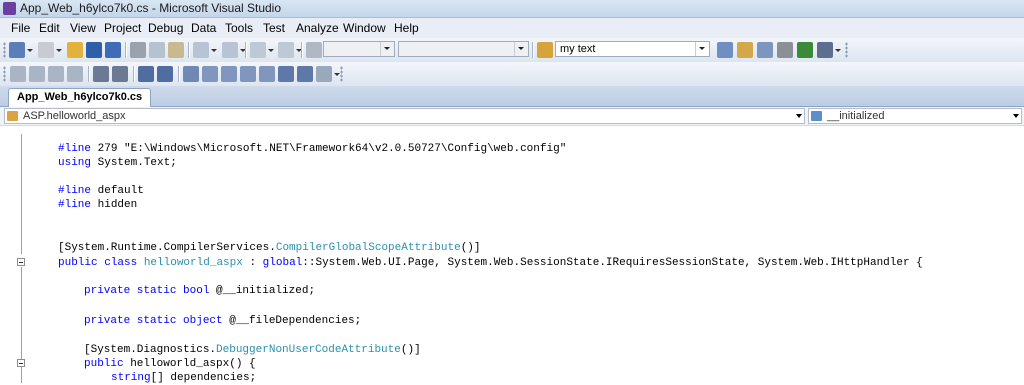 Image resolution: width=1024 pixels, height=385 pixels. Describe the element at coordinates (512, 96) in the screenshot. I see `document-tab-strip: App_Web_h6ylco7k0.cs` at that location.